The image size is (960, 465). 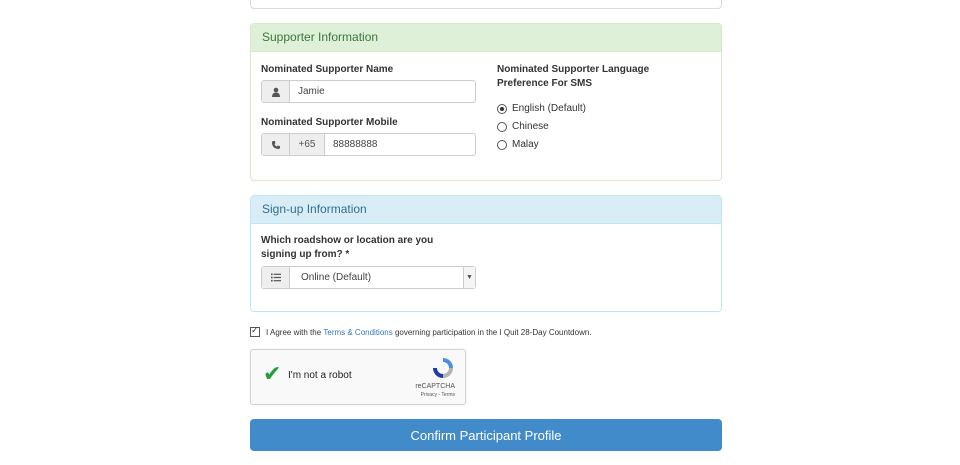 I want to click on recaptcha-privacy-links: Privacy - Terms, so click(x=438, y=395).